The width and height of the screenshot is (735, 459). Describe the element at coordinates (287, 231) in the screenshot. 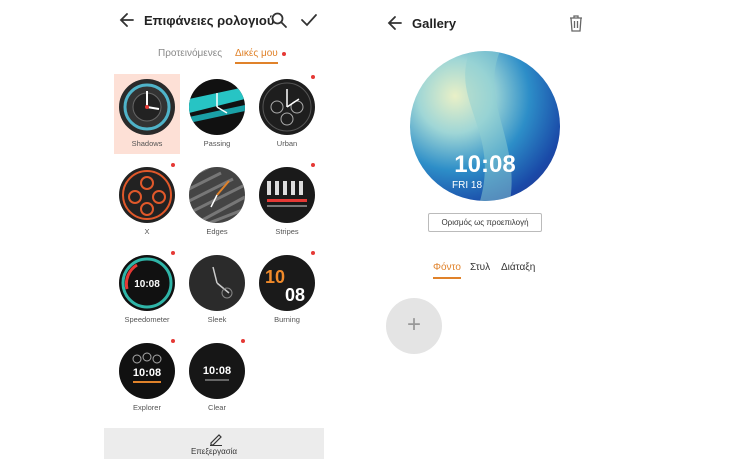

I see `face-label: Stripes` at that location.